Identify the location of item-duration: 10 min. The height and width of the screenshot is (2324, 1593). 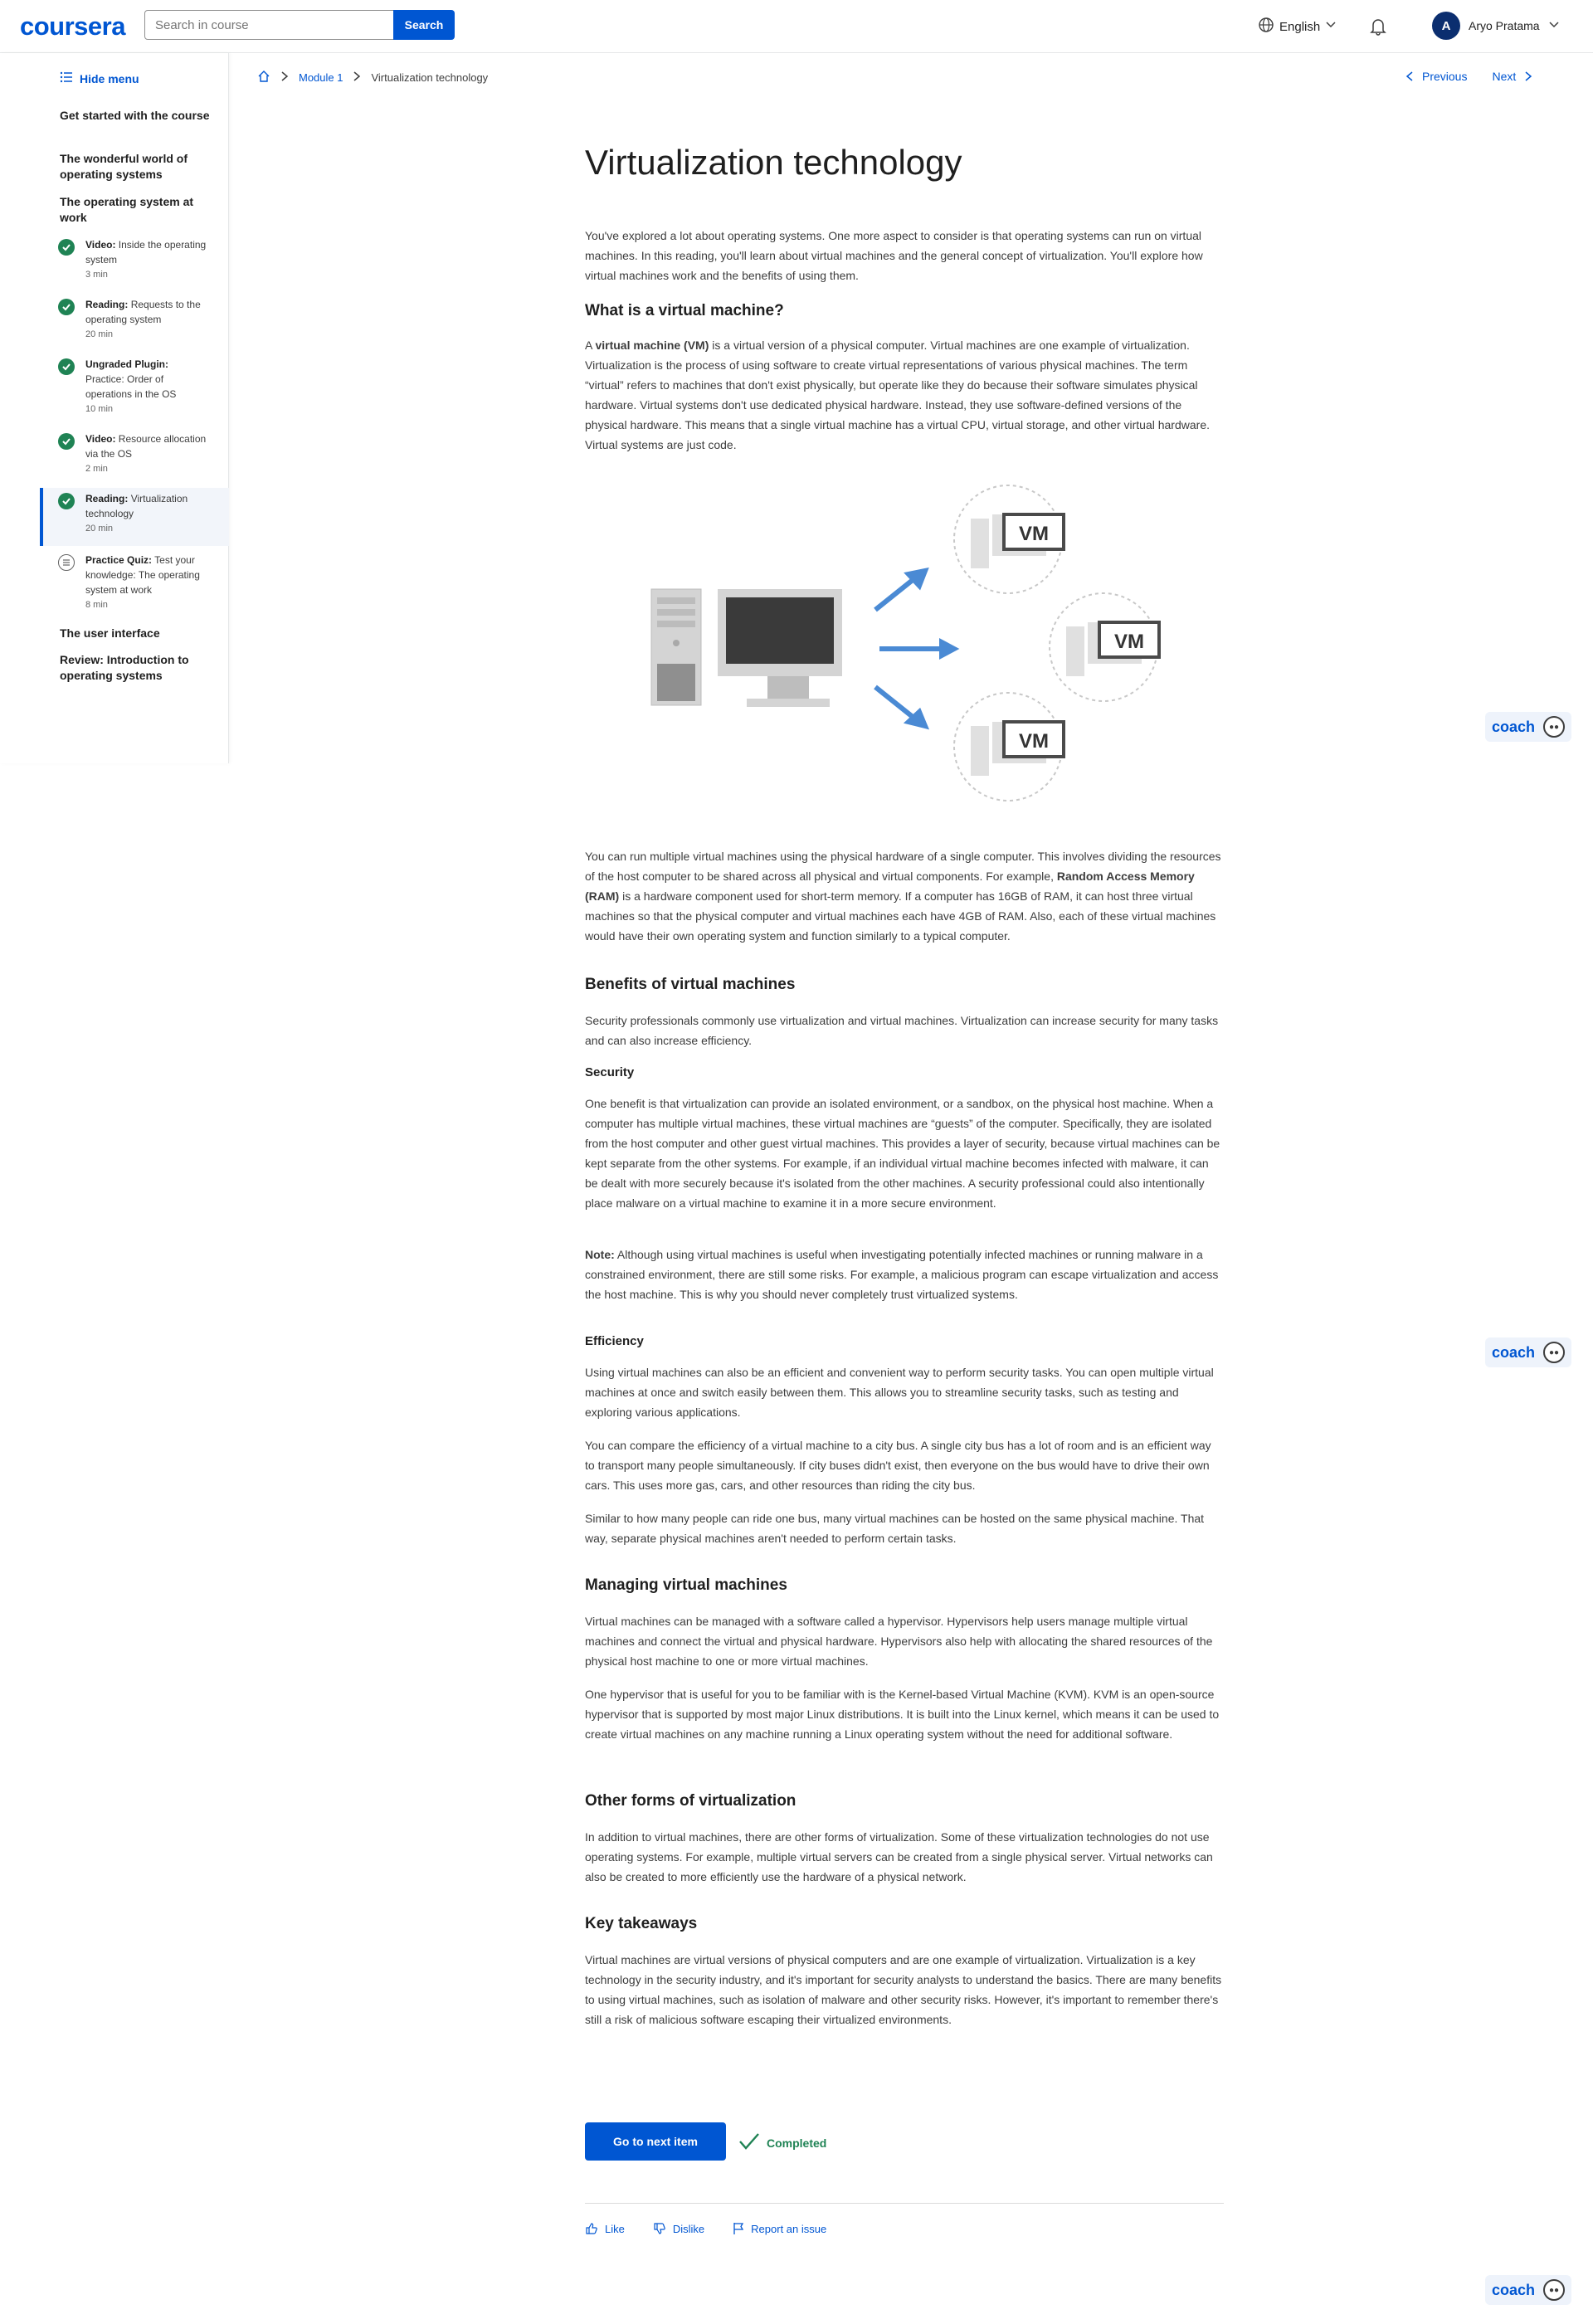
(99, 409).